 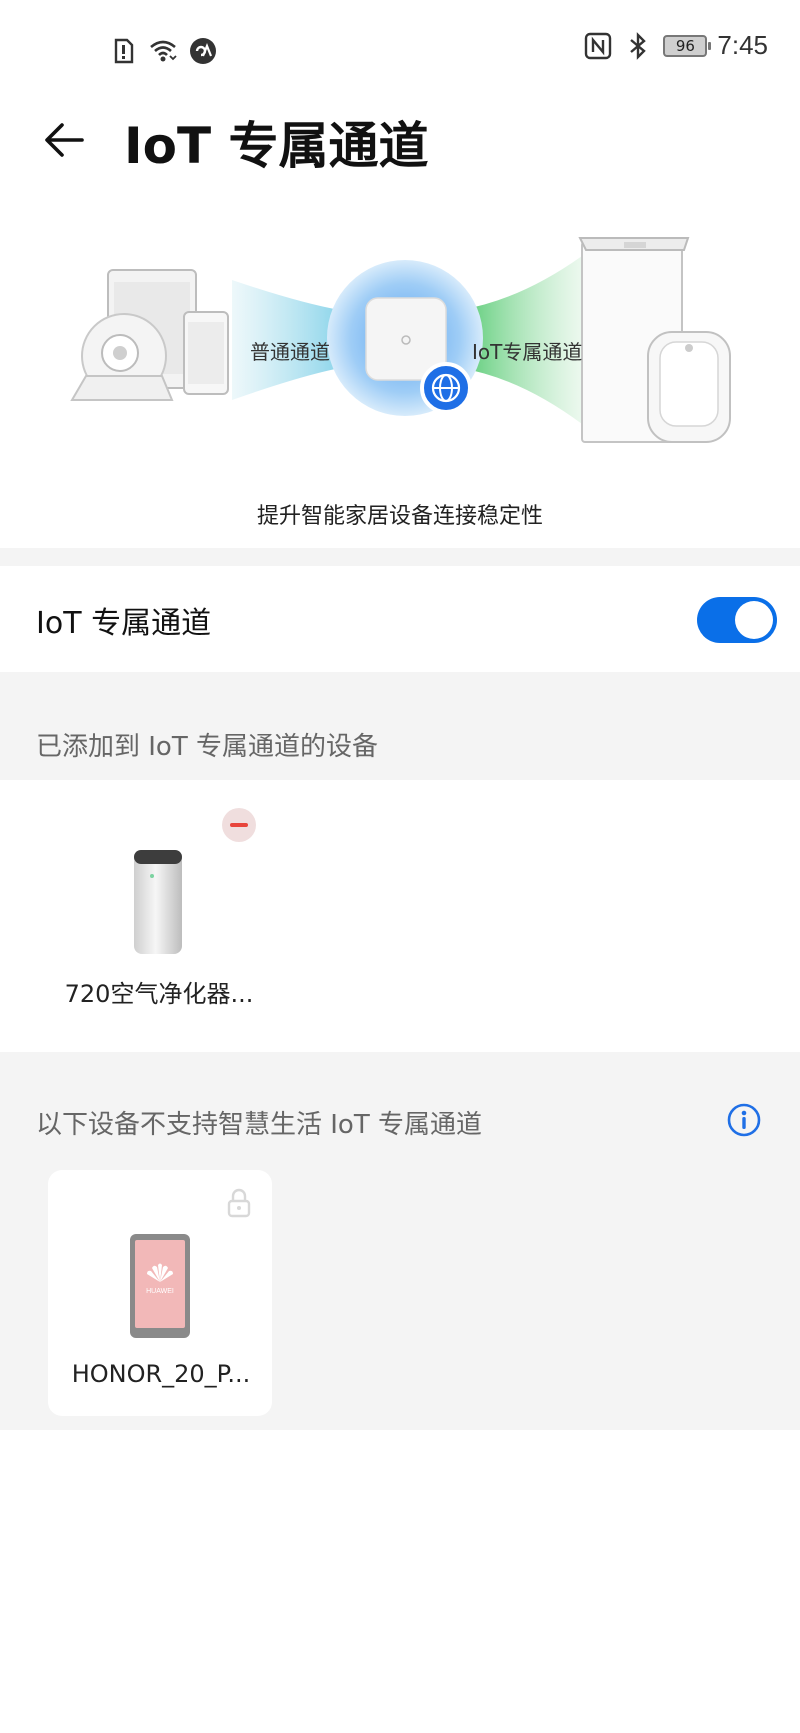 I want to click on unsupported-devices-title: 以下设备不支持智慧生活 IoT 专属通道, so click(x=259, y=1125).